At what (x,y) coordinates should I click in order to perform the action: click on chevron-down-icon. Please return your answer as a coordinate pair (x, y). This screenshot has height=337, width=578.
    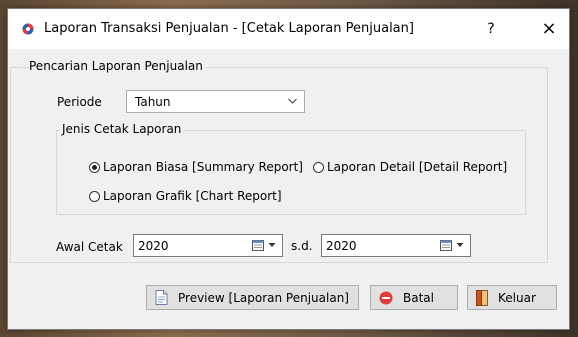
    Looking at the image, I should click on (292, 101).